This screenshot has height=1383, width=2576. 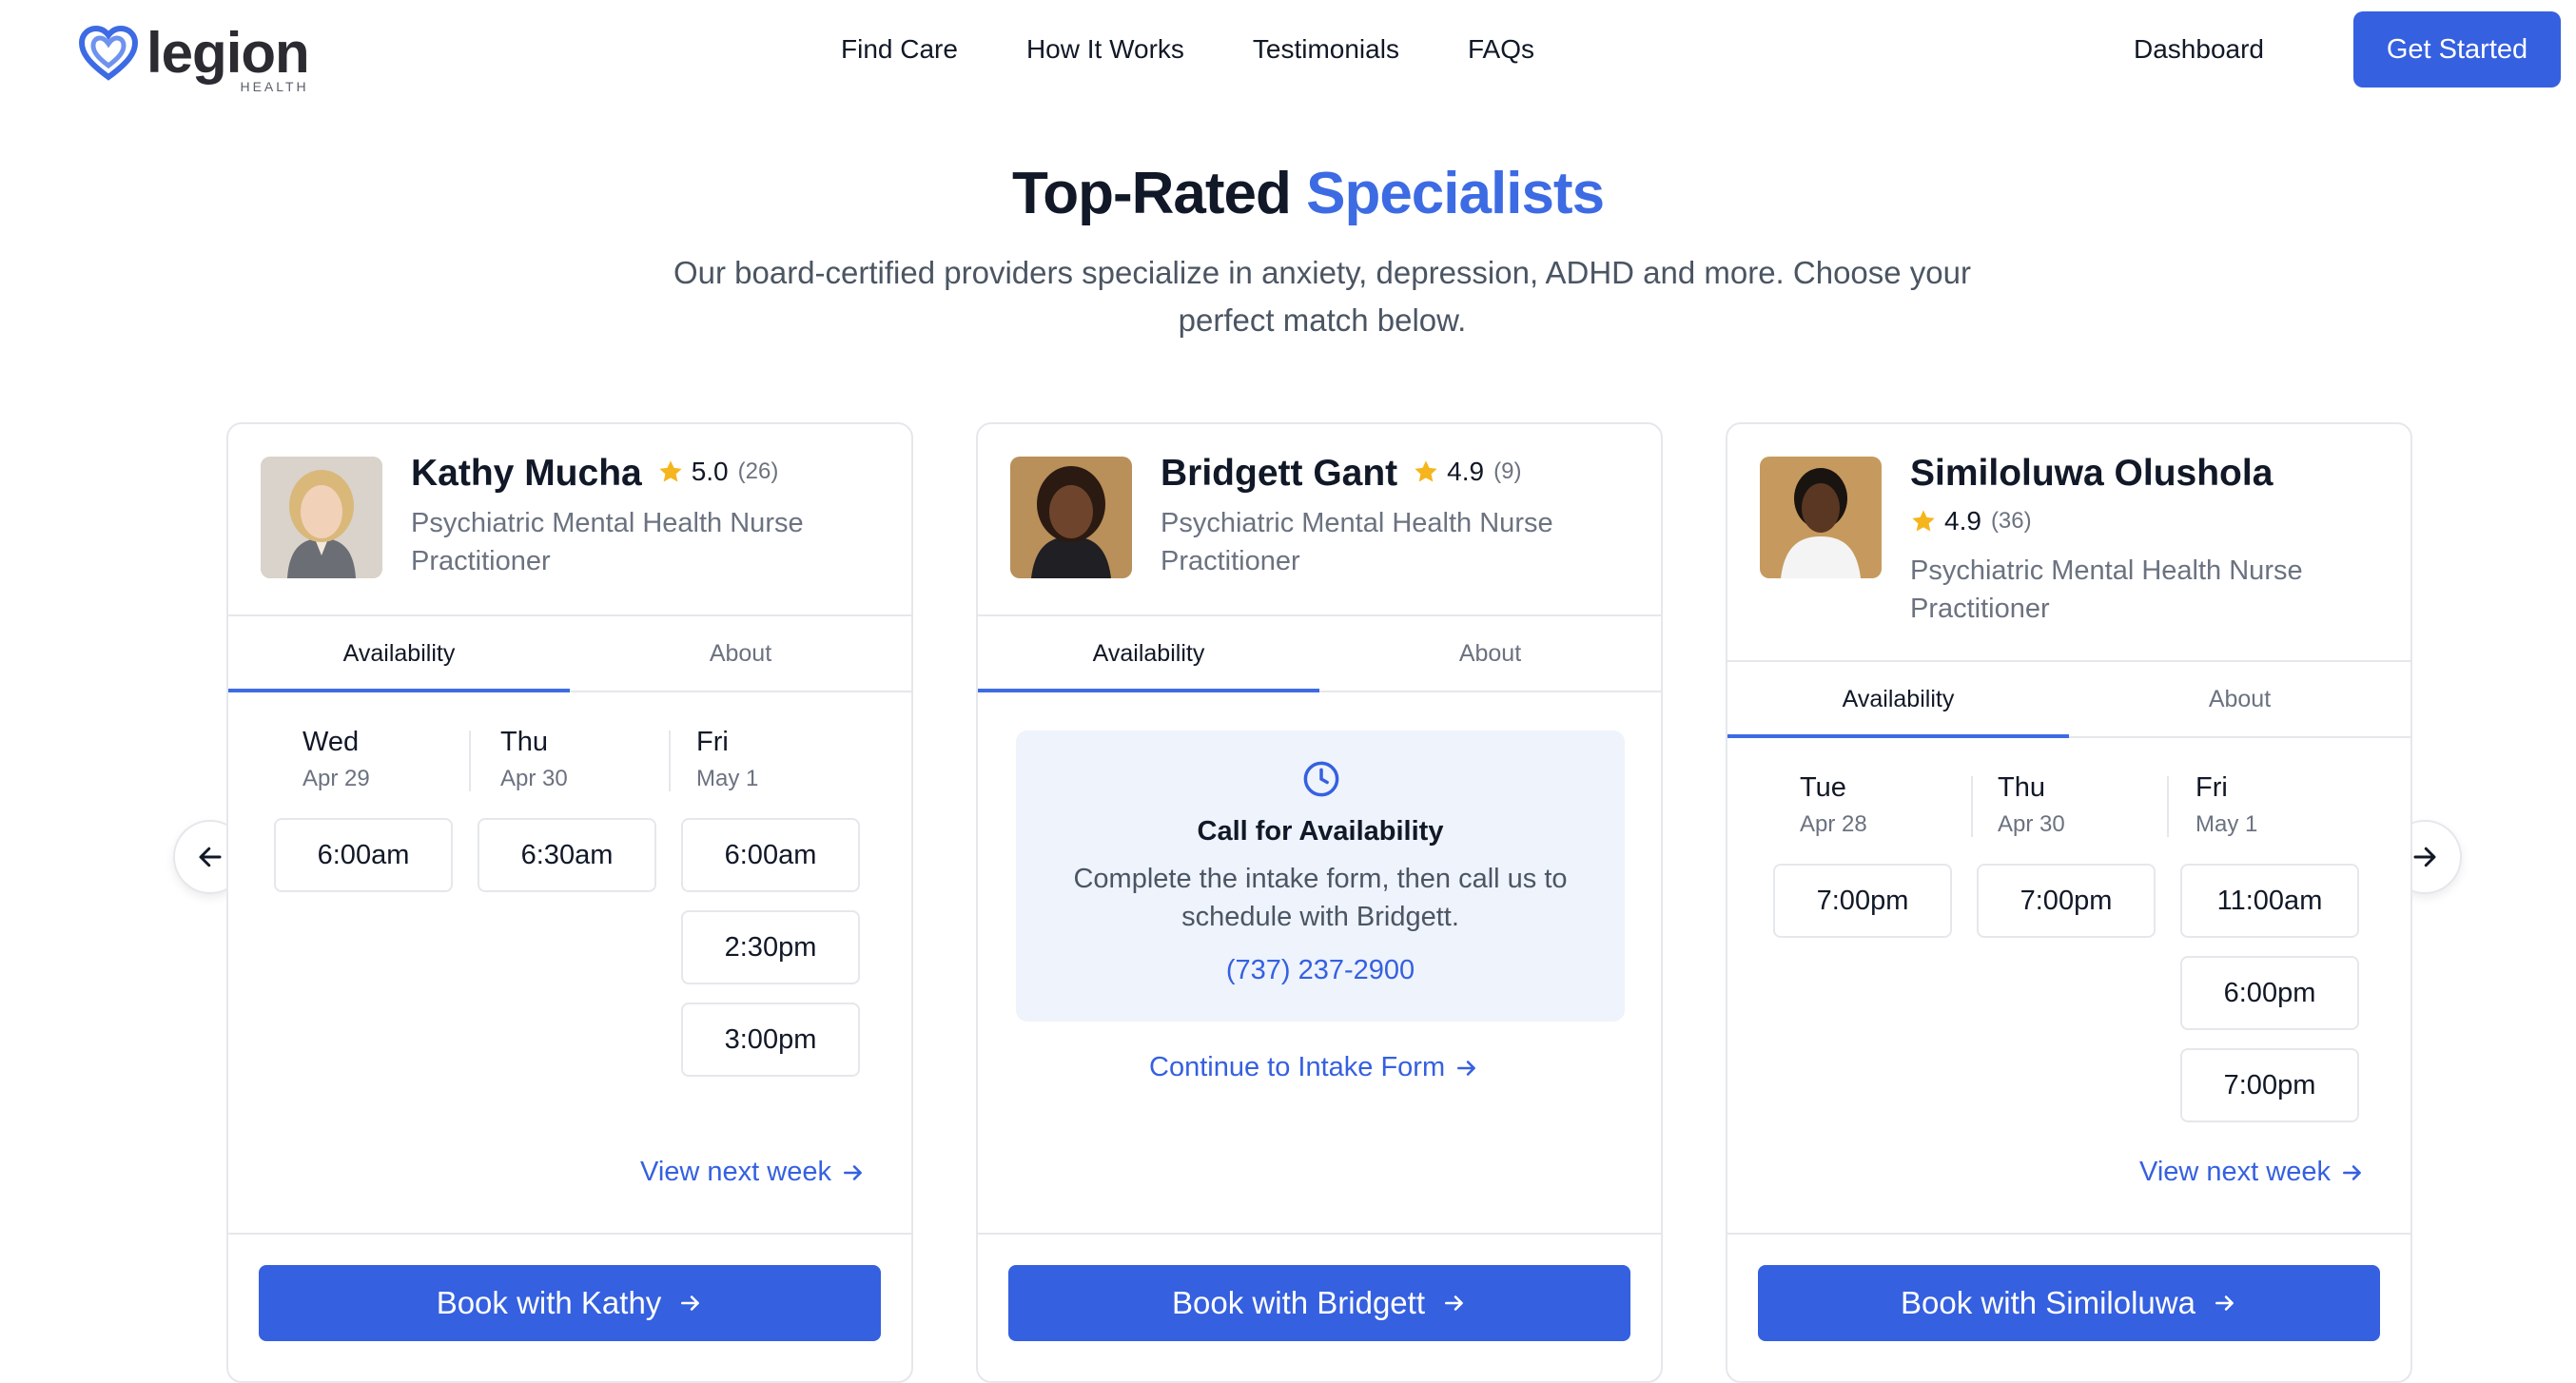 I want to click on rating: 4.9 (36), so click(x=1971, y=521).